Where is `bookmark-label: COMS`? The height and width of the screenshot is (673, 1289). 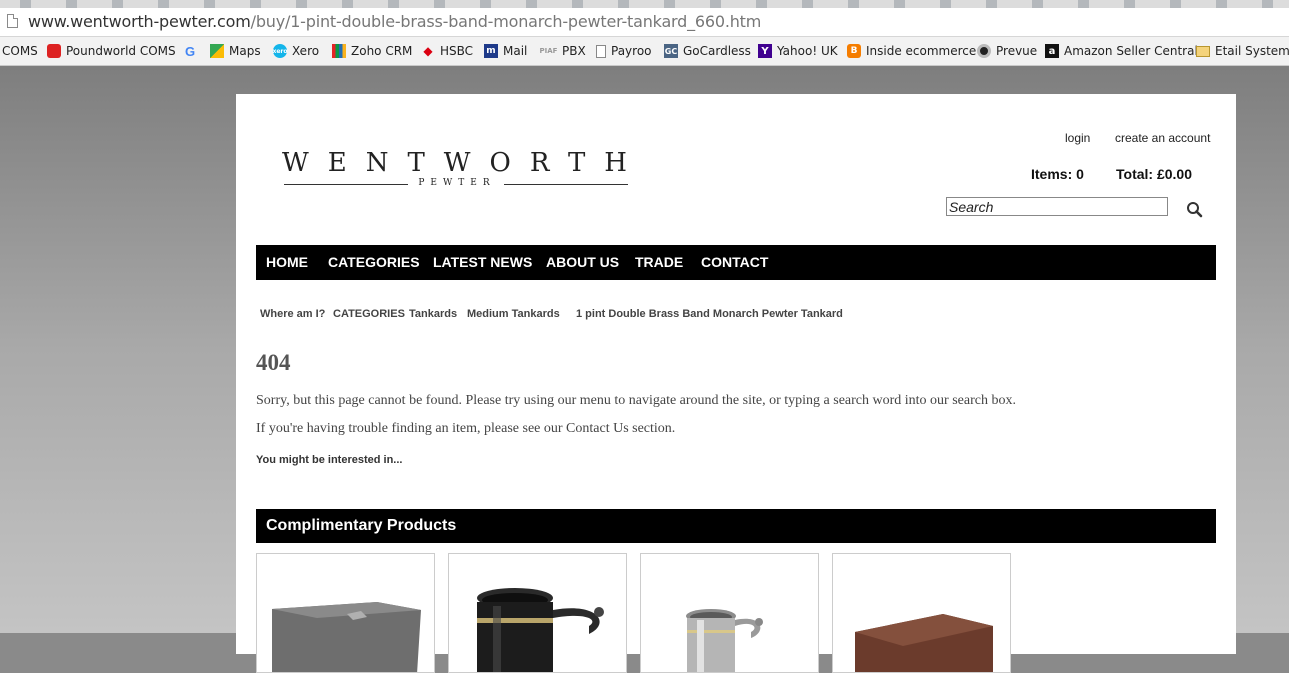
bookmark-label: COMS is located at coordinates (20, 51).